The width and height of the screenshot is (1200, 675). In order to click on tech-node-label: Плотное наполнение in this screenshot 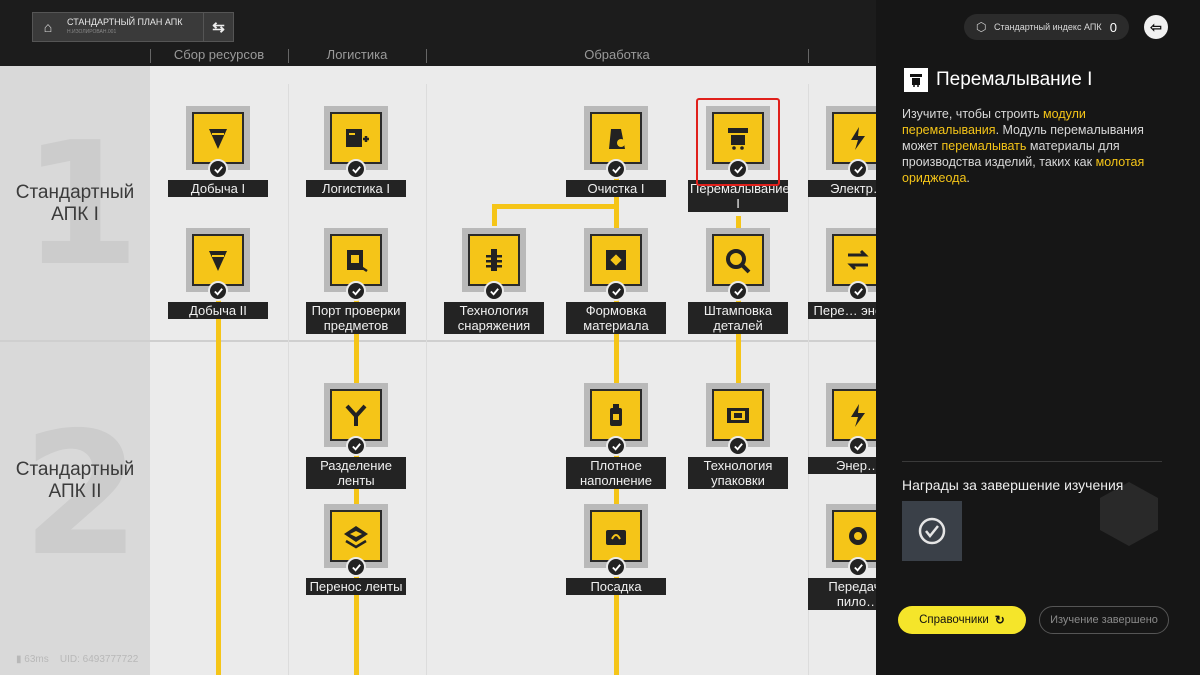, I will do `click(616, 473)`.